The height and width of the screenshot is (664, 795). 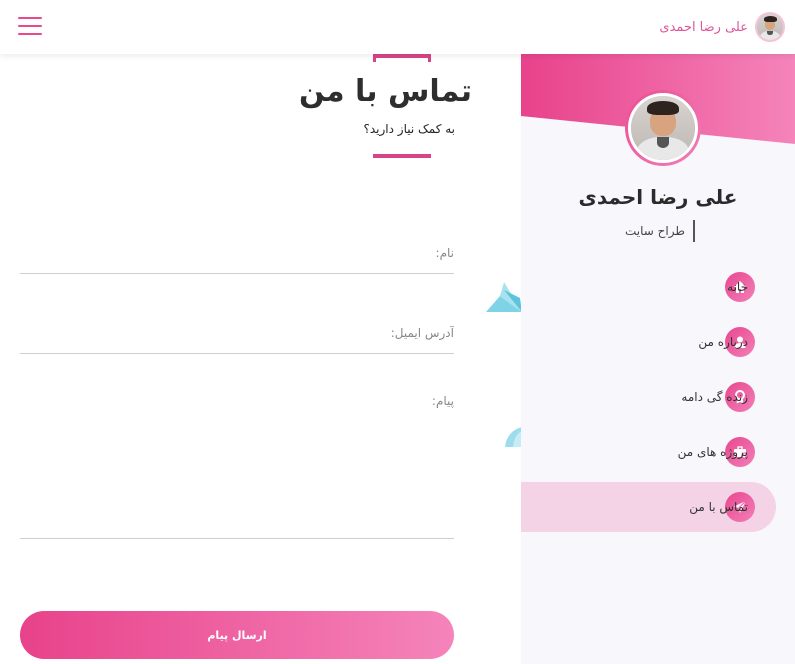 What do you see at coordinates (658, 287) in the screenshot?
I see `sidebar-item-home: خانه` at bounding box center [658, 287].